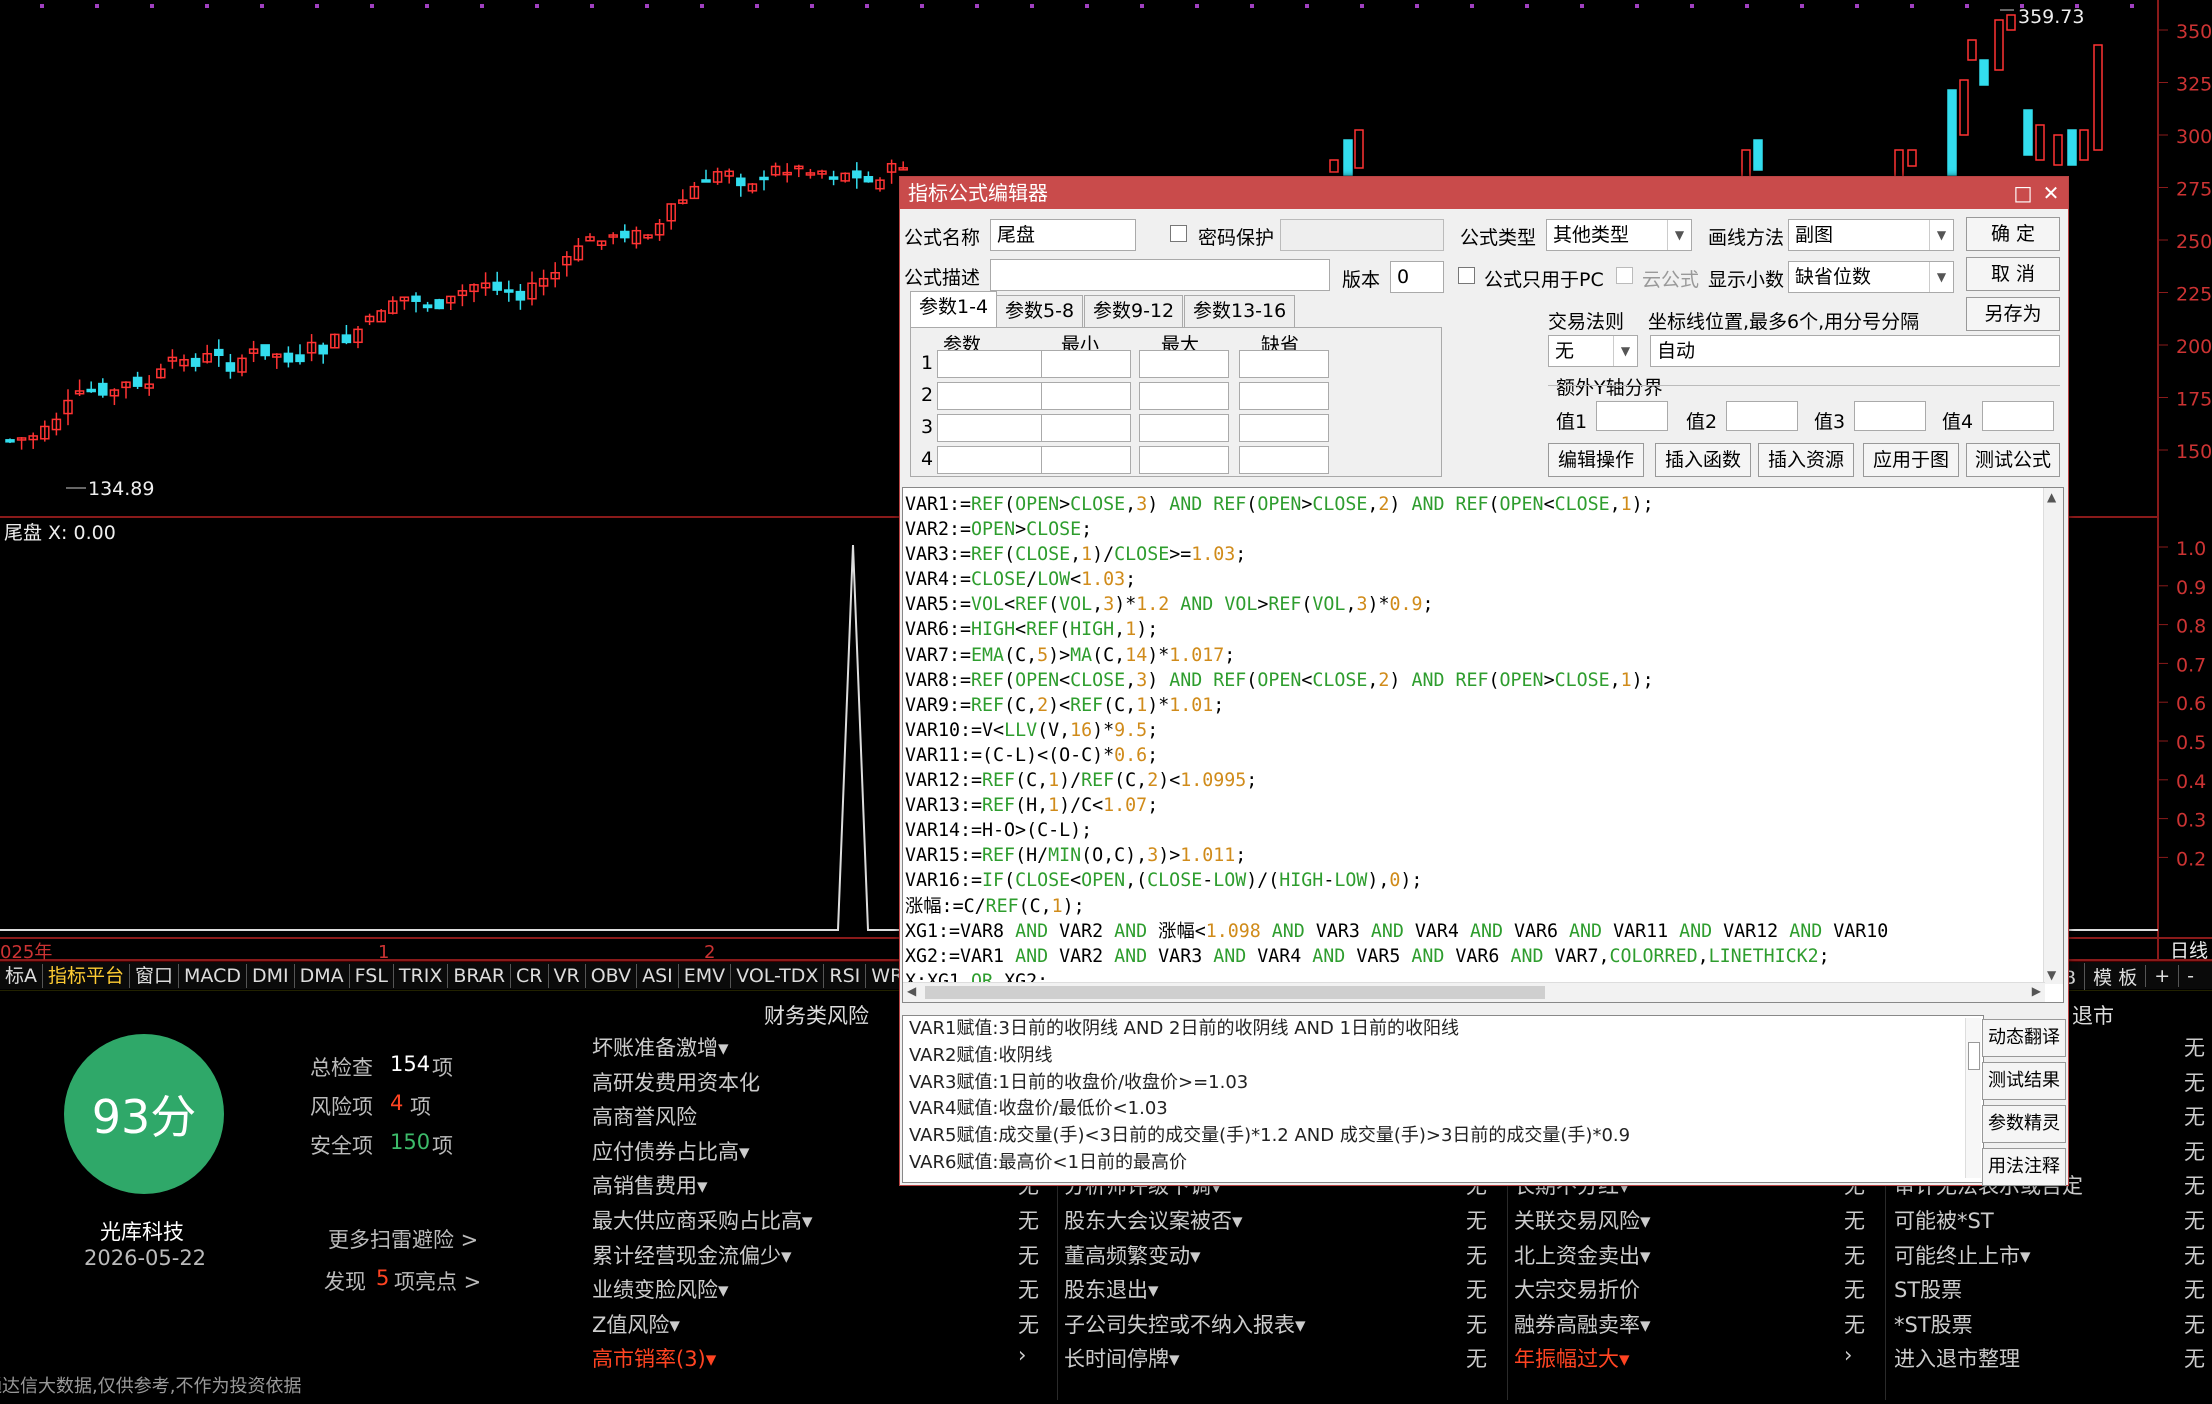  What do you see at coordinates (612, 975) in the screenshot?
I see `tab-obv: OBV` at bounding box center [612, 975].